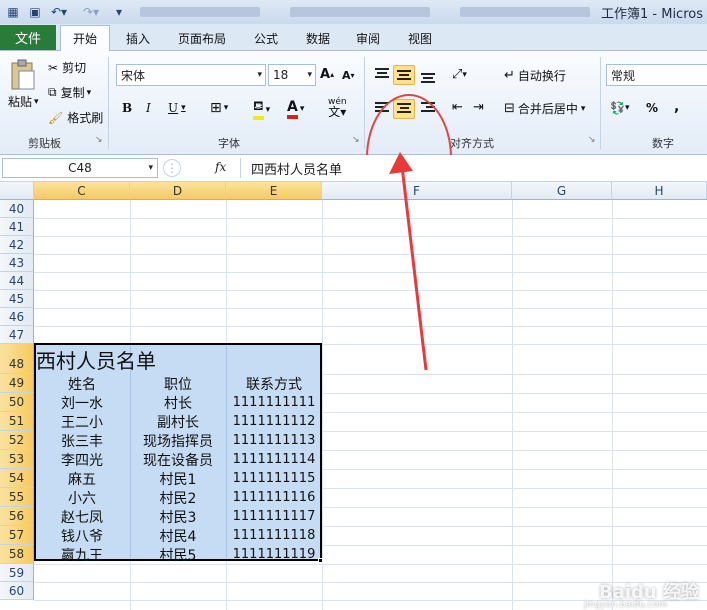 This screenshot has width=707, height=610. Describe the element at coordinates (17, 299) in the screenshot. I see `row-header: 45` at that location.